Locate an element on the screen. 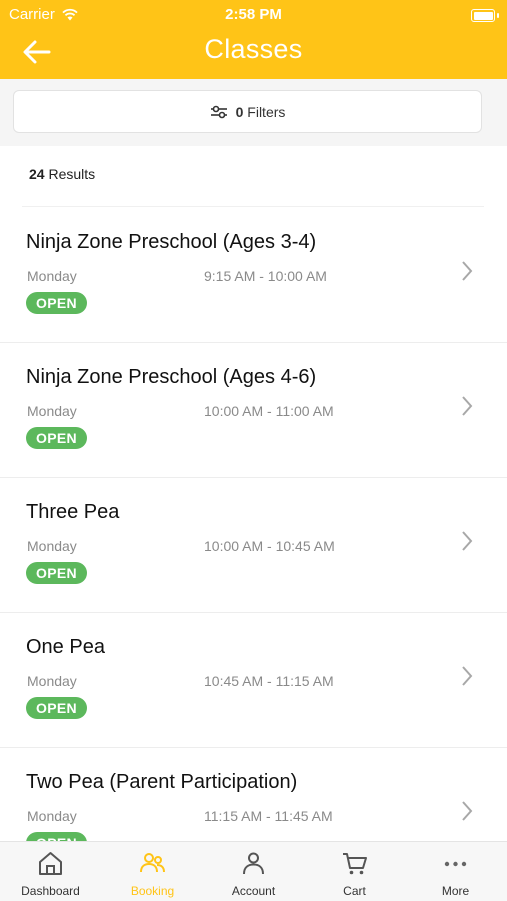 The width and height of the screenshot is (507, 901). tab-label: Cart is located at coordinates (354, 891).